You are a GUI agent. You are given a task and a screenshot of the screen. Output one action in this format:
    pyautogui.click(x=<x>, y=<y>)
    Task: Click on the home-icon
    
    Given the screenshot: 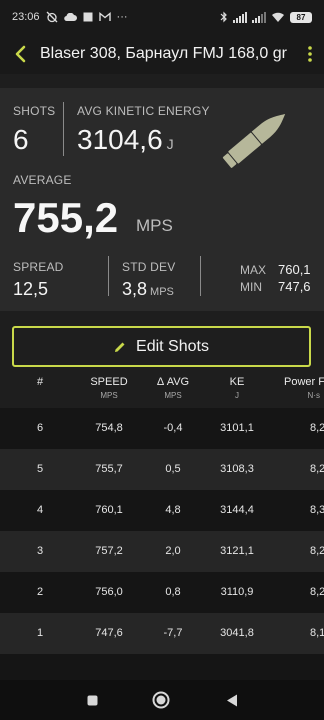 What is the action you would take?
    pyautogui.click(x=161, y=700)
    